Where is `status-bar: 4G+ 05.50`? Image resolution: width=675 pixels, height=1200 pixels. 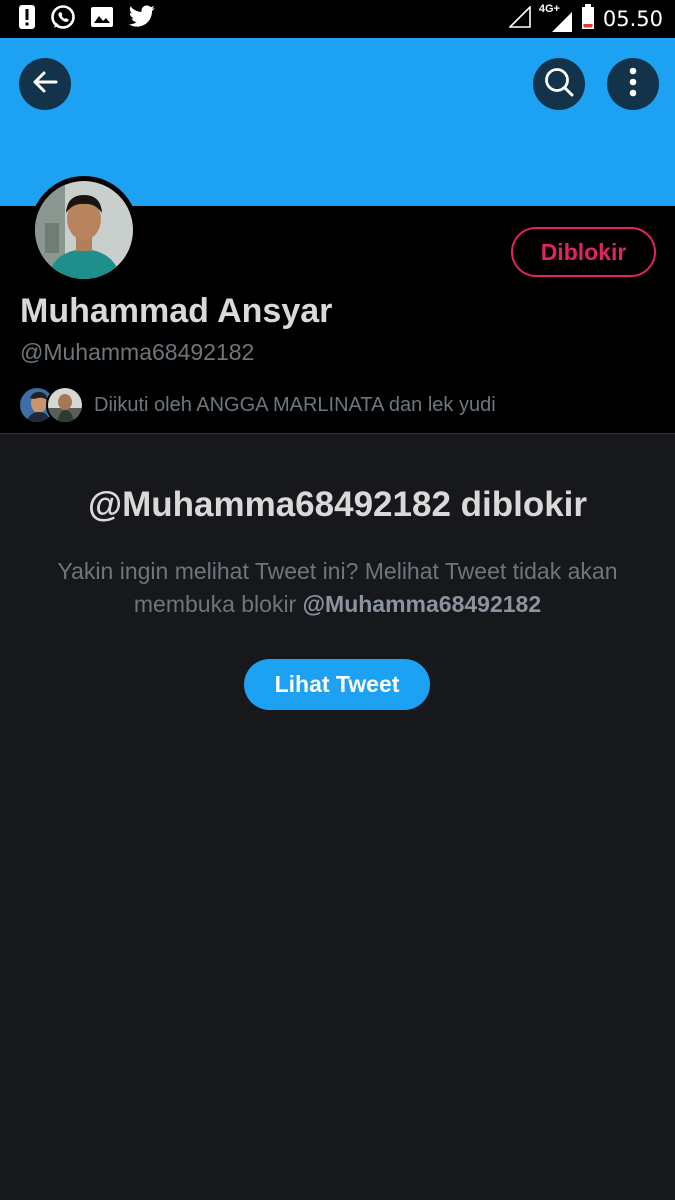
status-bar: 4G+ 05.50 is located at coordinates (337, 19).